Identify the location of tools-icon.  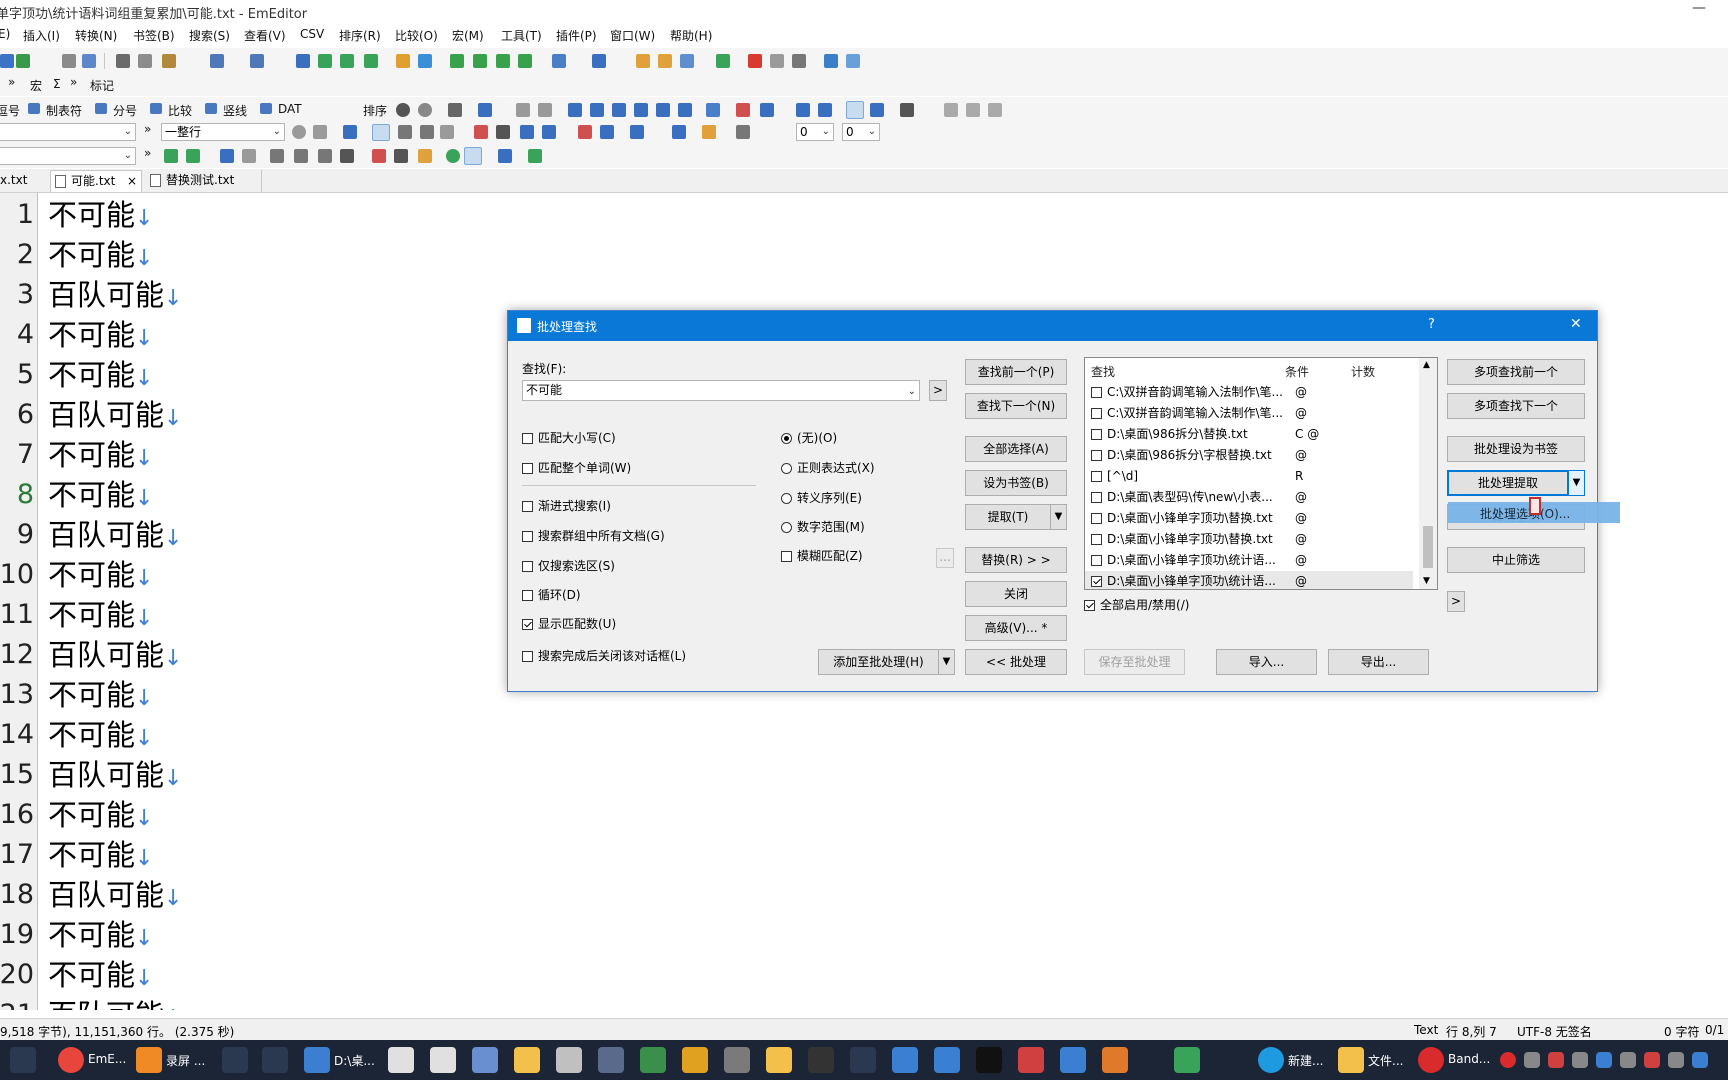
(853, 61).